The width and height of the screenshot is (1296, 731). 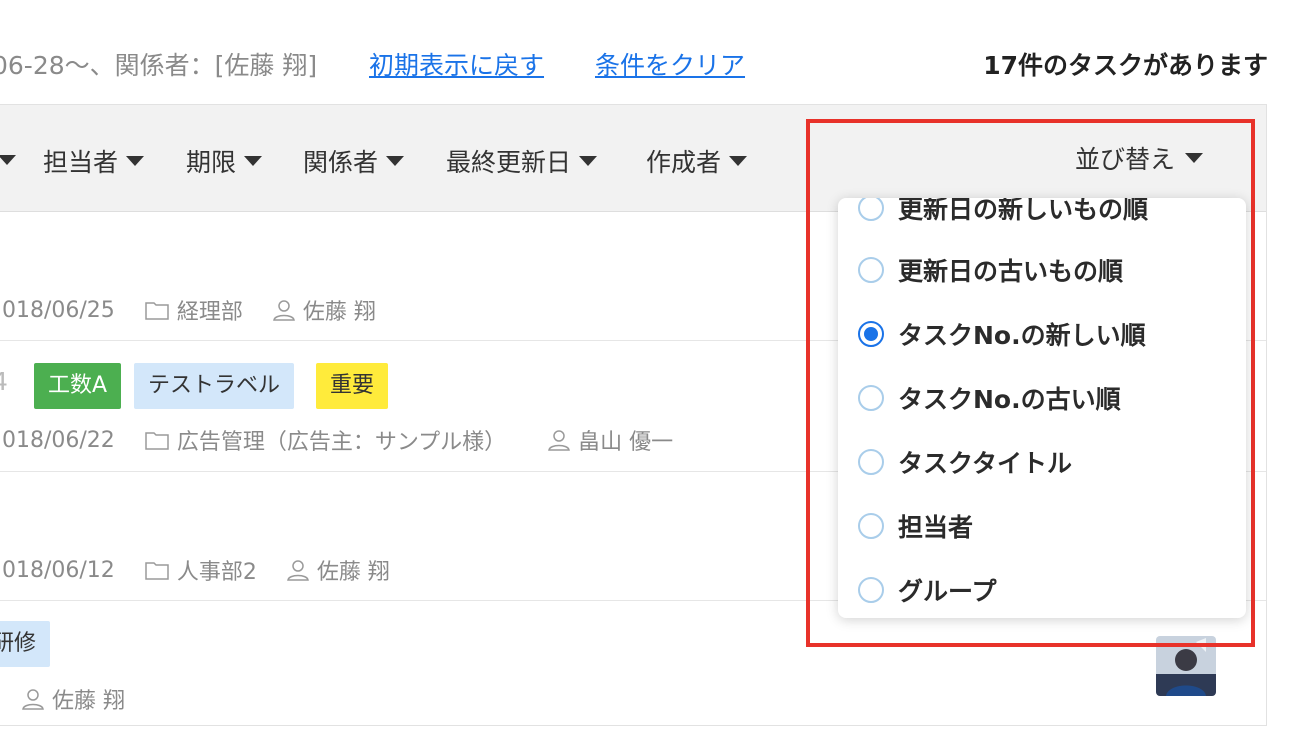 I want to click on clear-filter-link: 条件をクリア, so click(x=670, y=64).